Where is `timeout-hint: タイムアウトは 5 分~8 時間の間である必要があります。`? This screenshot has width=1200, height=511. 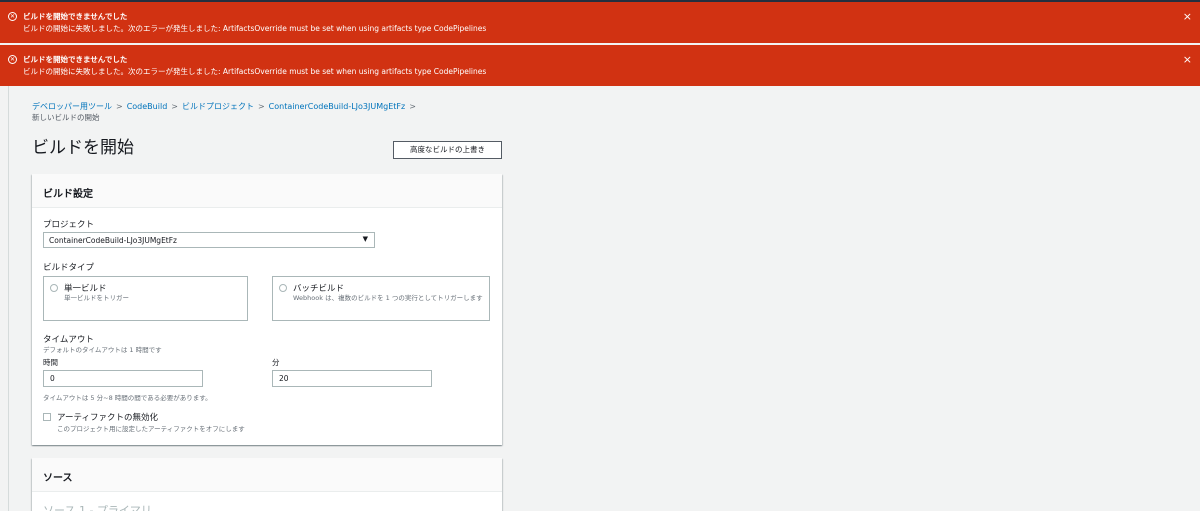
timeout-hint: タイムアウトは 5 分~8 時間の間である必要があります。 is located at coordinates (127, 398).